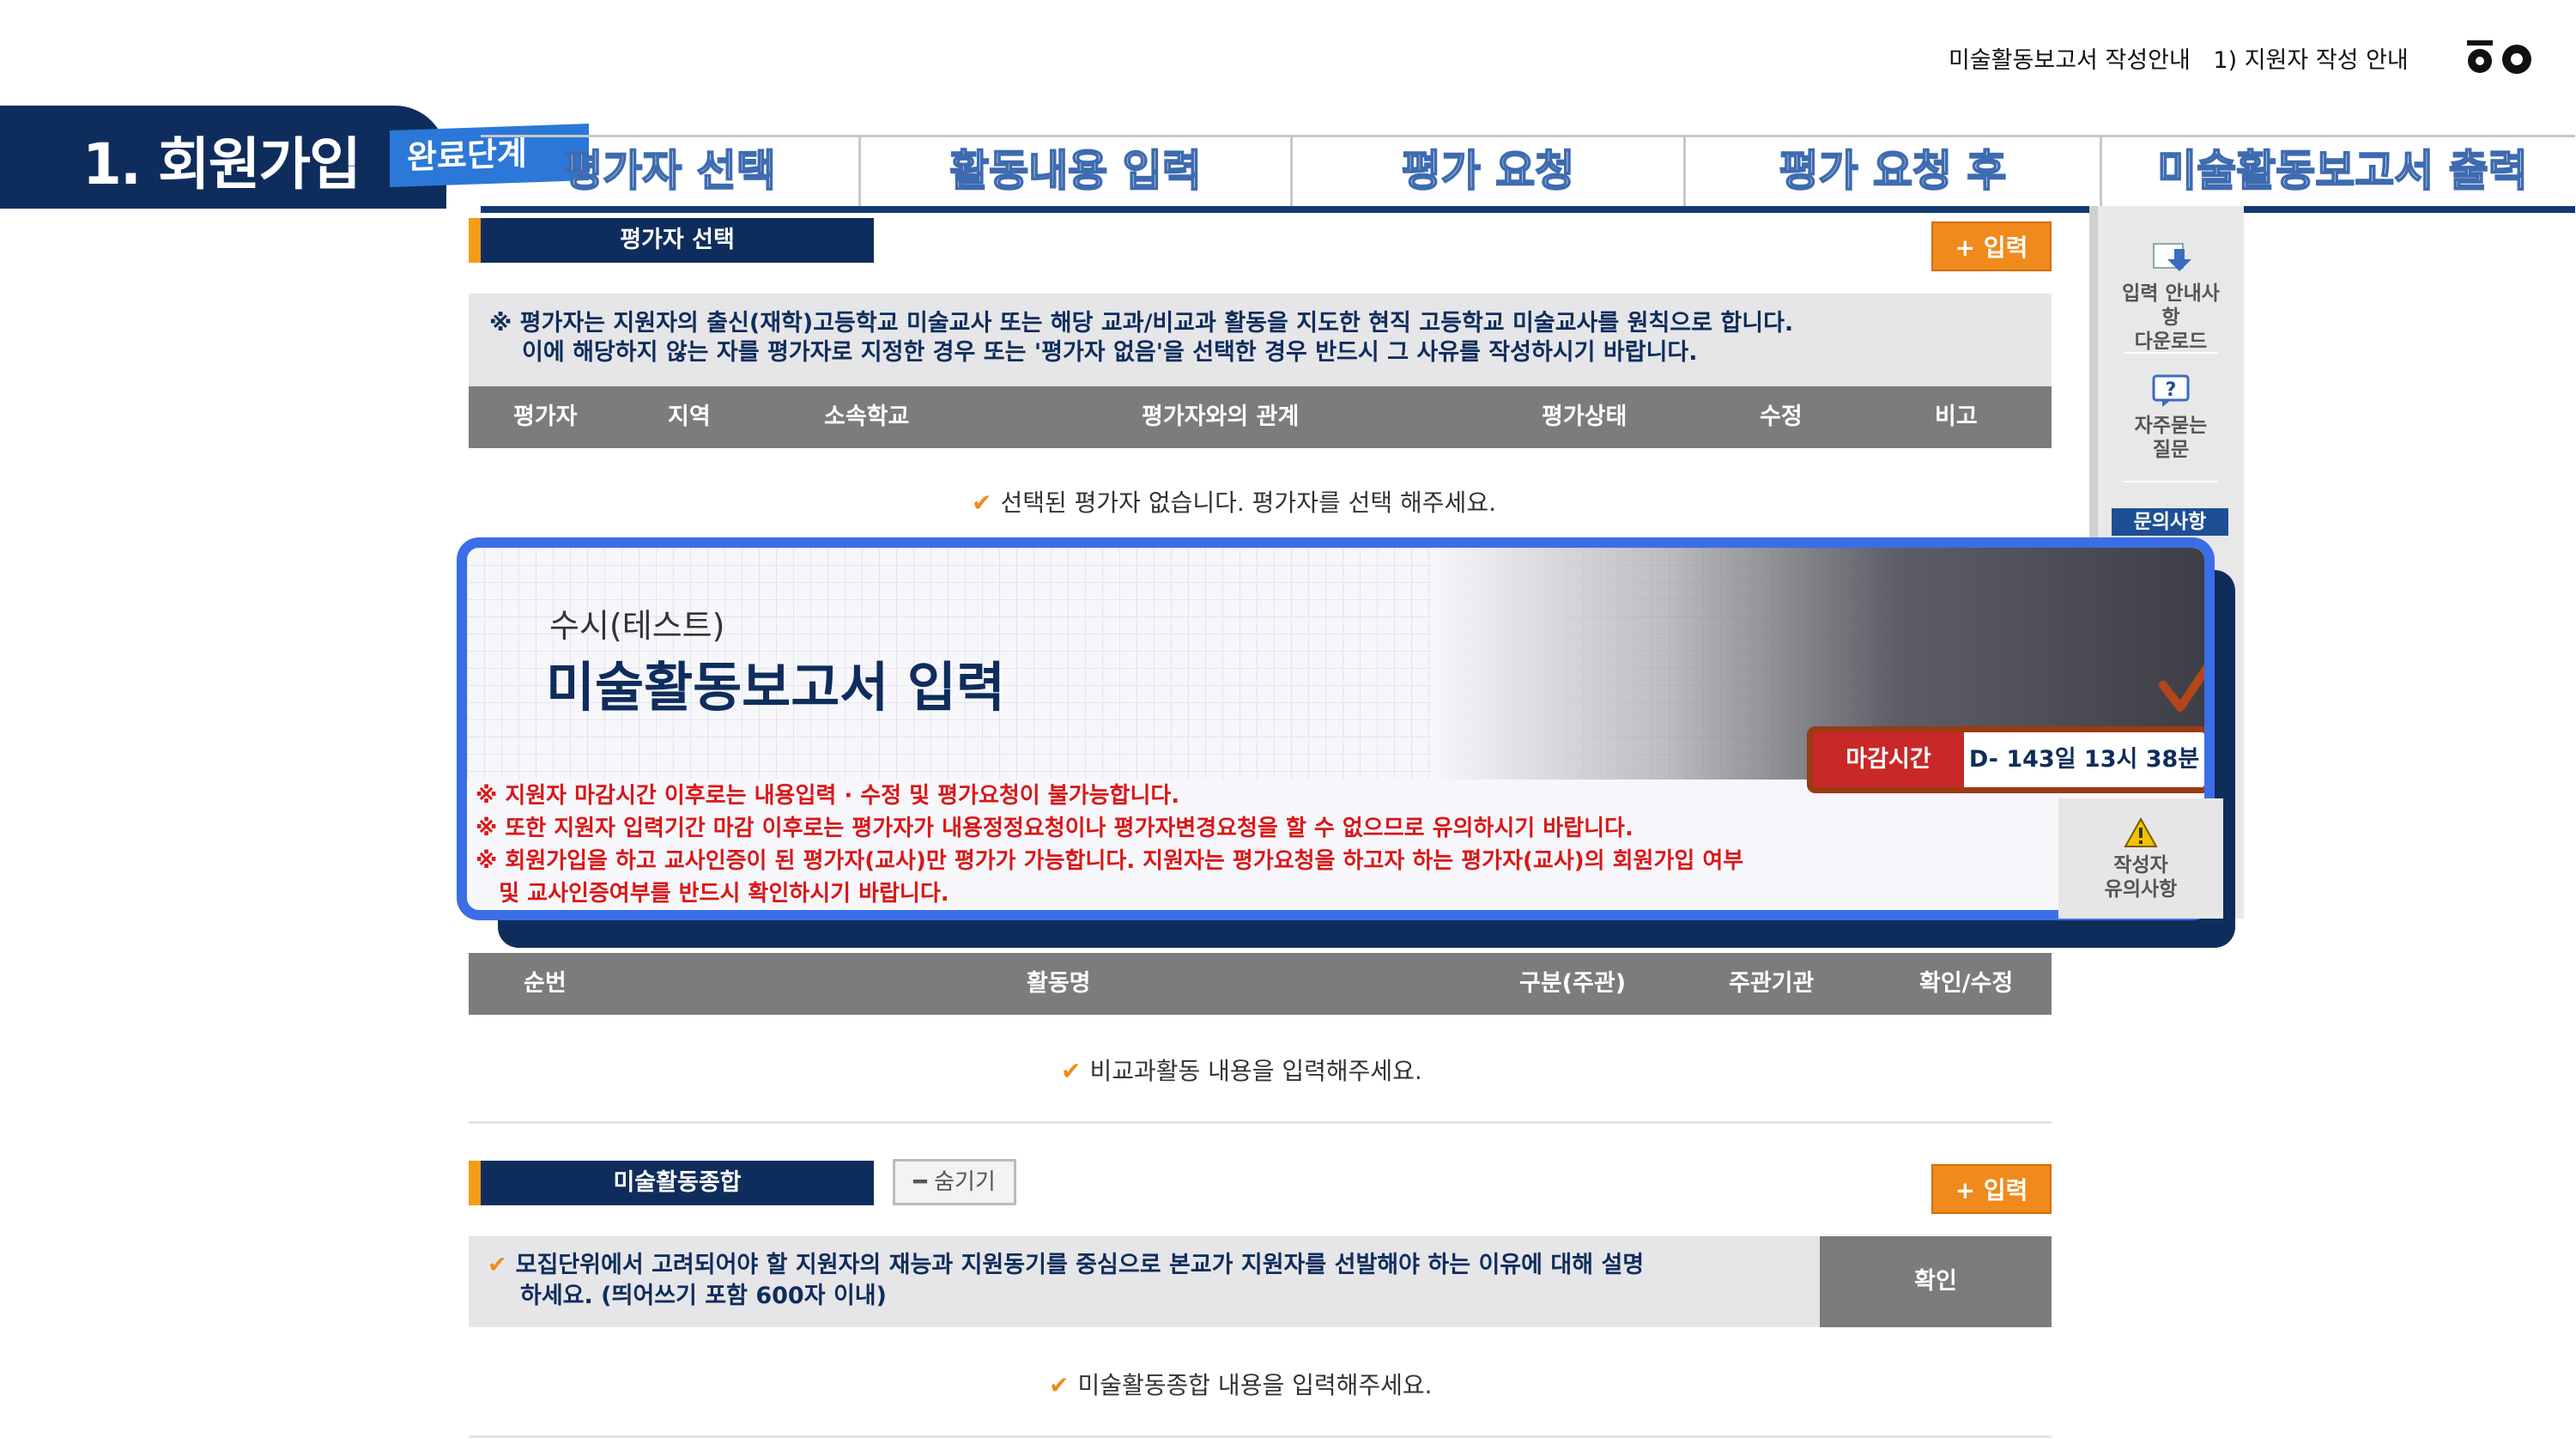  I want to click on evaluator-add-button: + 입력, so click(1991, 246).